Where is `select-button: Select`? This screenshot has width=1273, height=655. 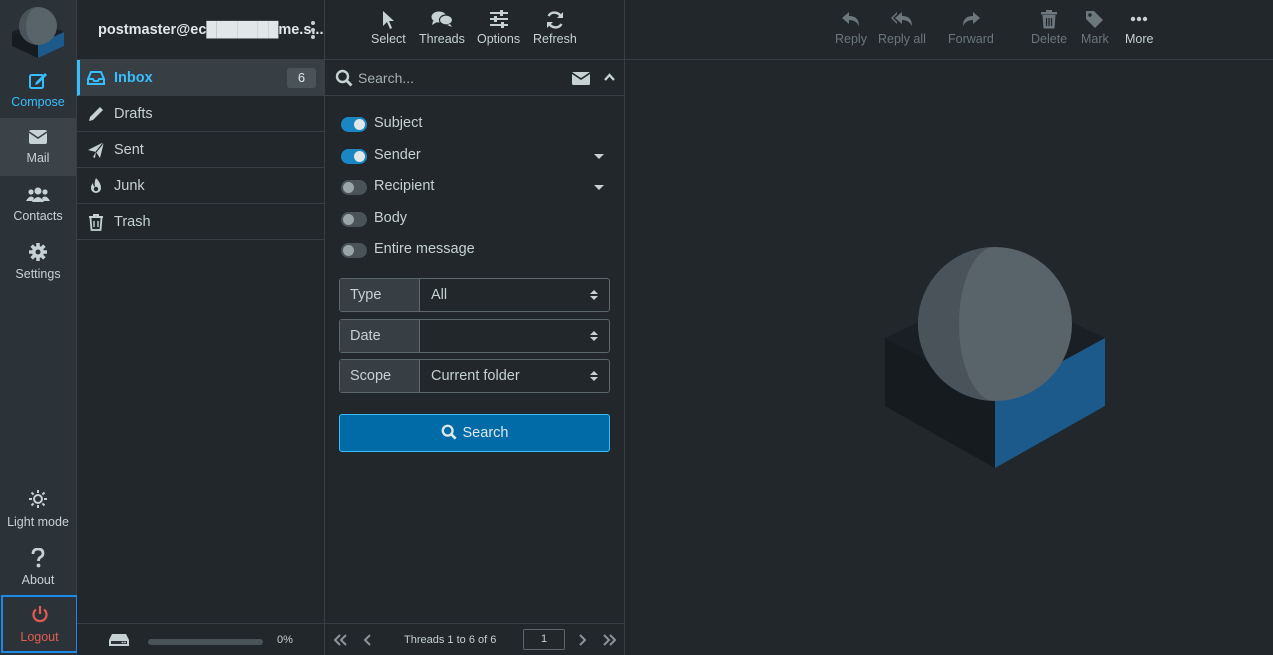 select-button: Select is located at coordinates (388, 28).